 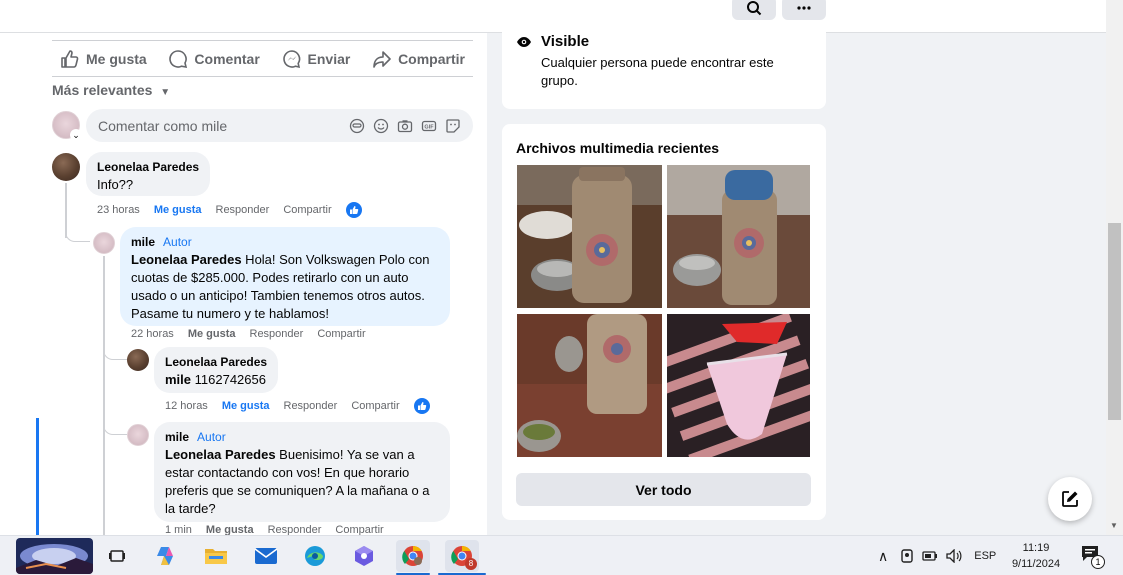 What do you see at coordinates (118, 210) in the screenshot?
I see `comment-time: 23 horas` at bounding box center [118, 210].